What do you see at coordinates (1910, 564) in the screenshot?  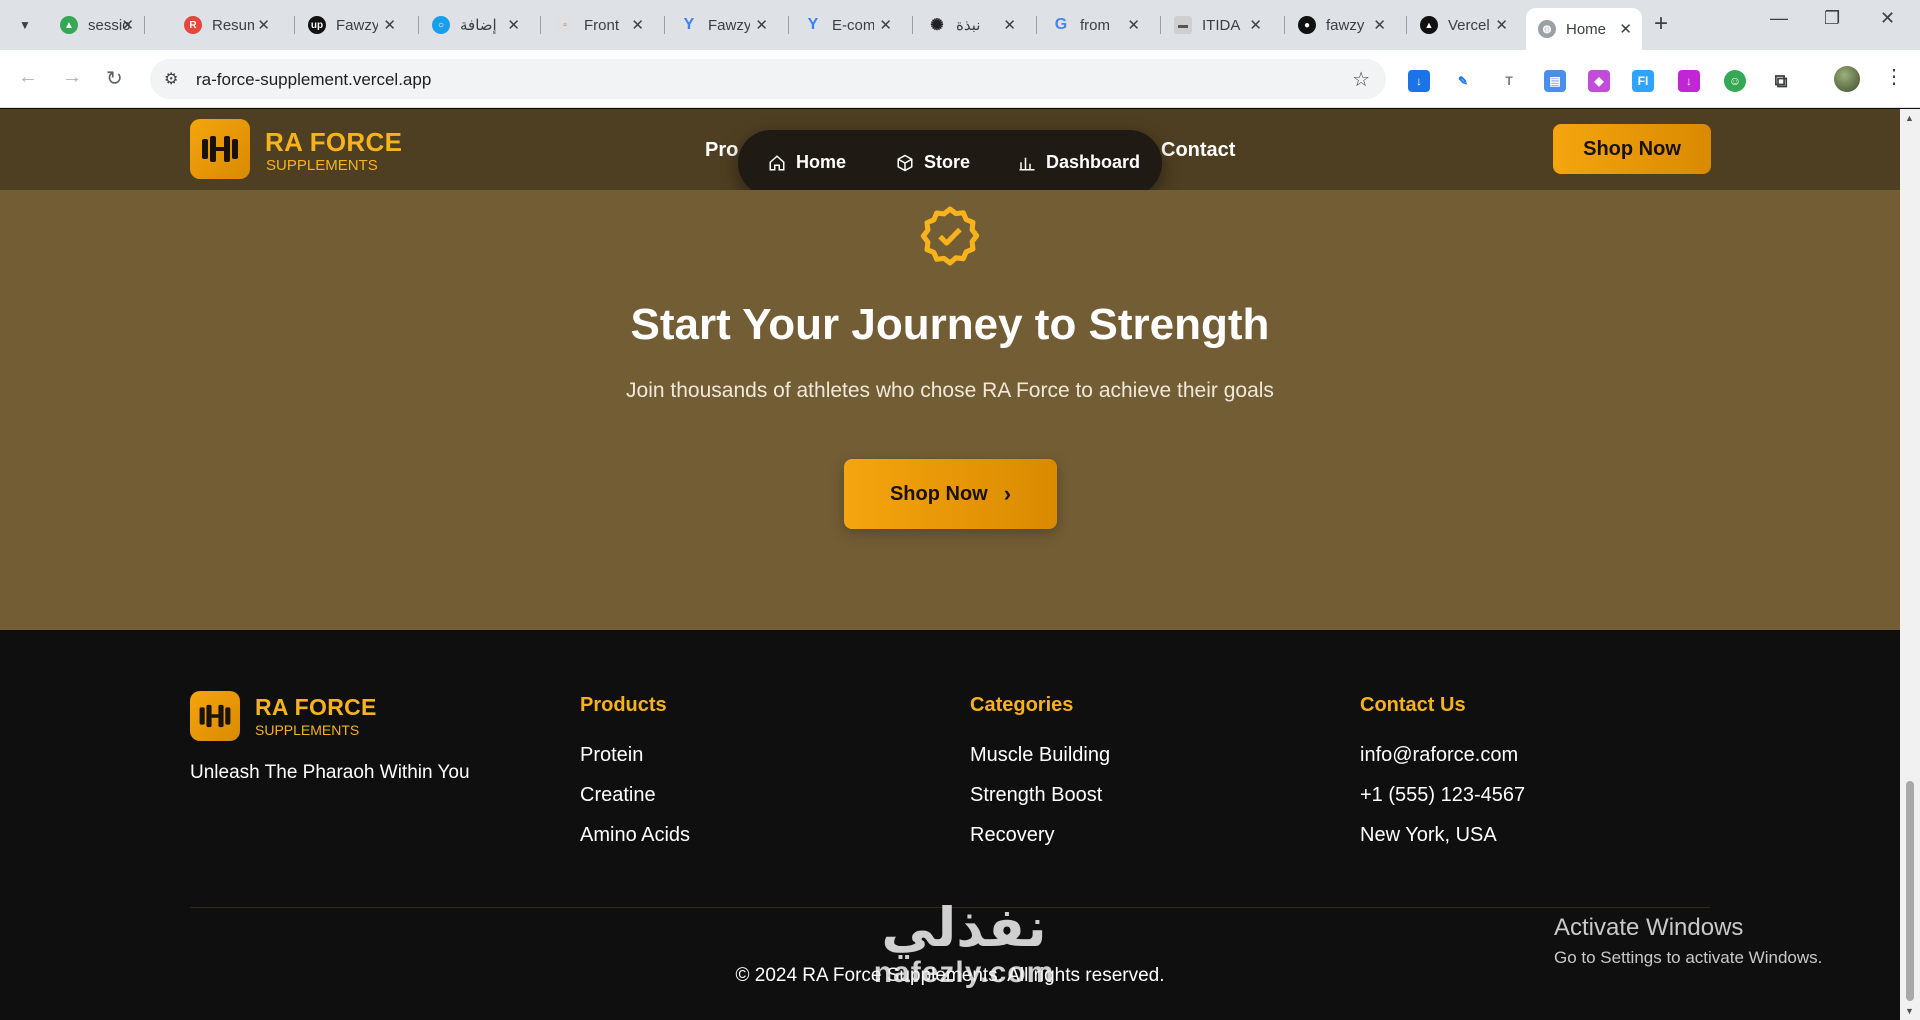 I see `page-scrollbar: ▲ ▼` at bounding box center [1910, 564].